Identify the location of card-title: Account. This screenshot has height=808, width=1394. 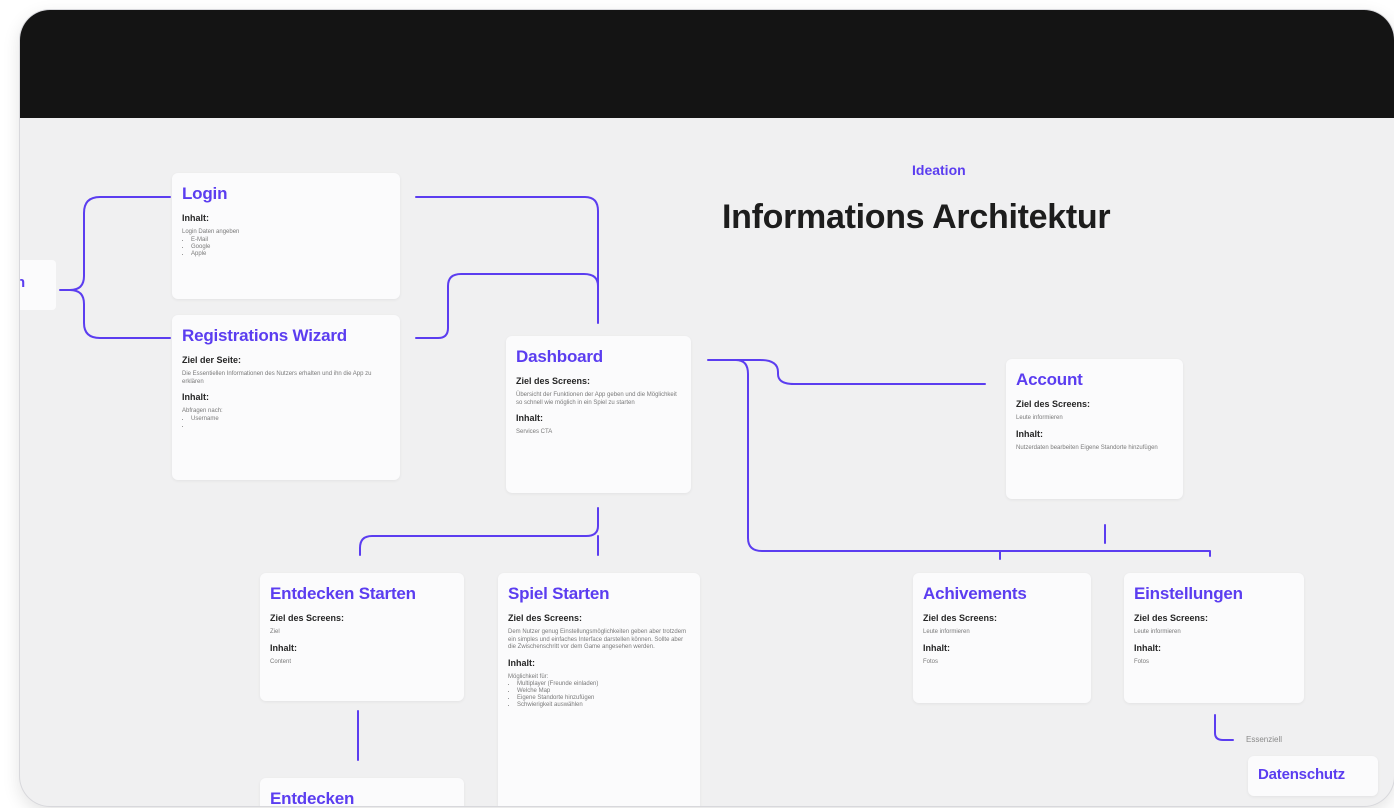
(1049, 379).